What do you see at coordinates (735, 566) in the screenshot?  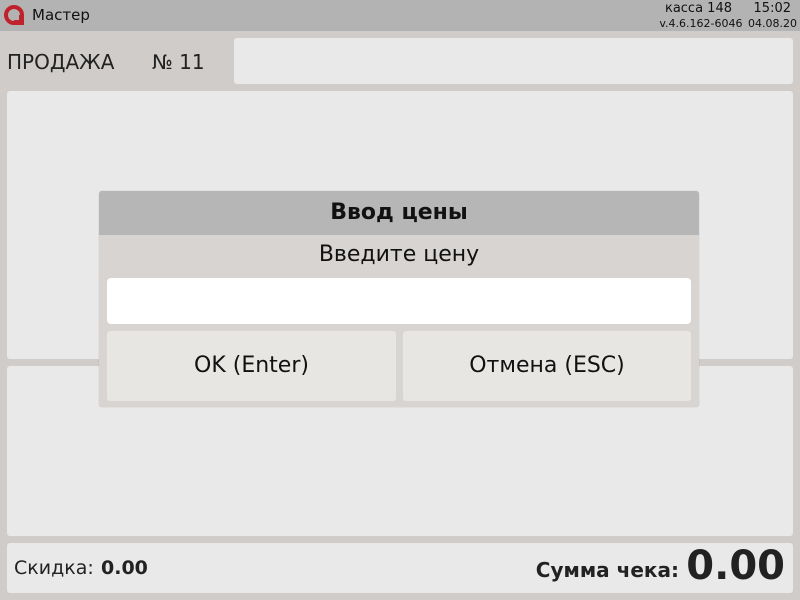 I see `receipt-total-value: 0.00` at bounding box center [735, 566].